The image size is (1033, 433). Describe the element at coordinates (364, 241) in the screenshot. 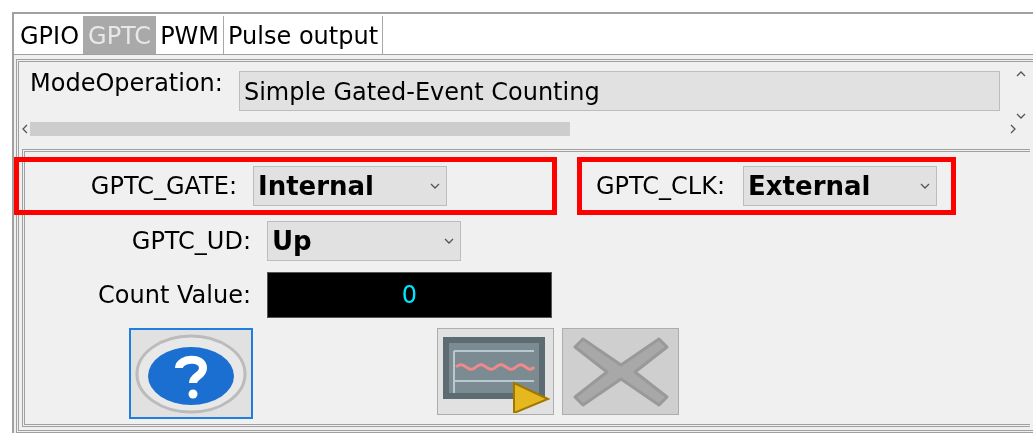

I see `dropdown: Up` at that location.